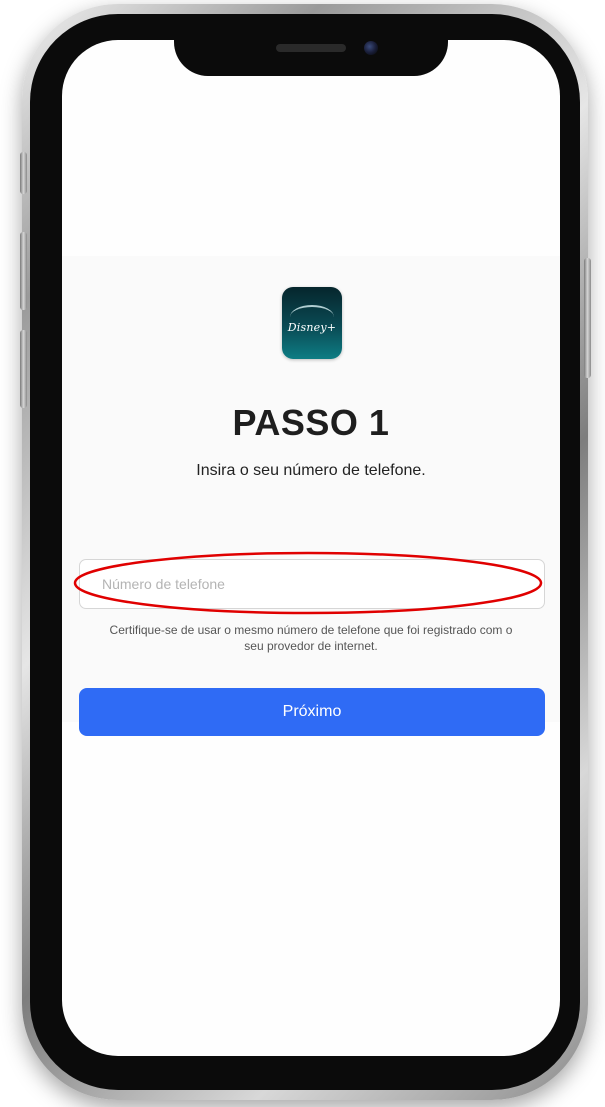 This screenshot has width=605, height=1107. What do you see at coordinates (371, 48) in the screenshot?
I see `front-camera-icon` at bounding box center [371, 48].